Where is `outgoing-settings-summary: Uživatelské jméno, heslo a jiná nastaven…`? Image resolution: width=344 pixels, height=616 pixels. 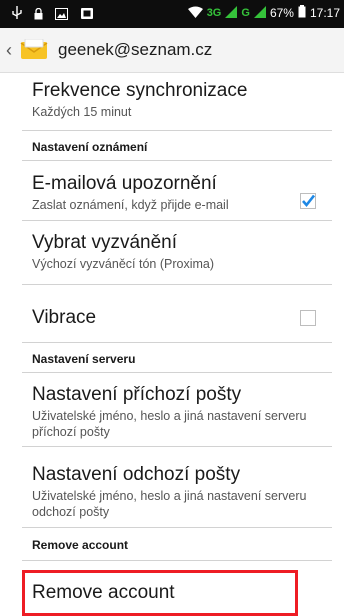
outgoing-settings-summary: Uživatelské jméno, heslo a jiná nastaven… is located at coordinates (169, 504).